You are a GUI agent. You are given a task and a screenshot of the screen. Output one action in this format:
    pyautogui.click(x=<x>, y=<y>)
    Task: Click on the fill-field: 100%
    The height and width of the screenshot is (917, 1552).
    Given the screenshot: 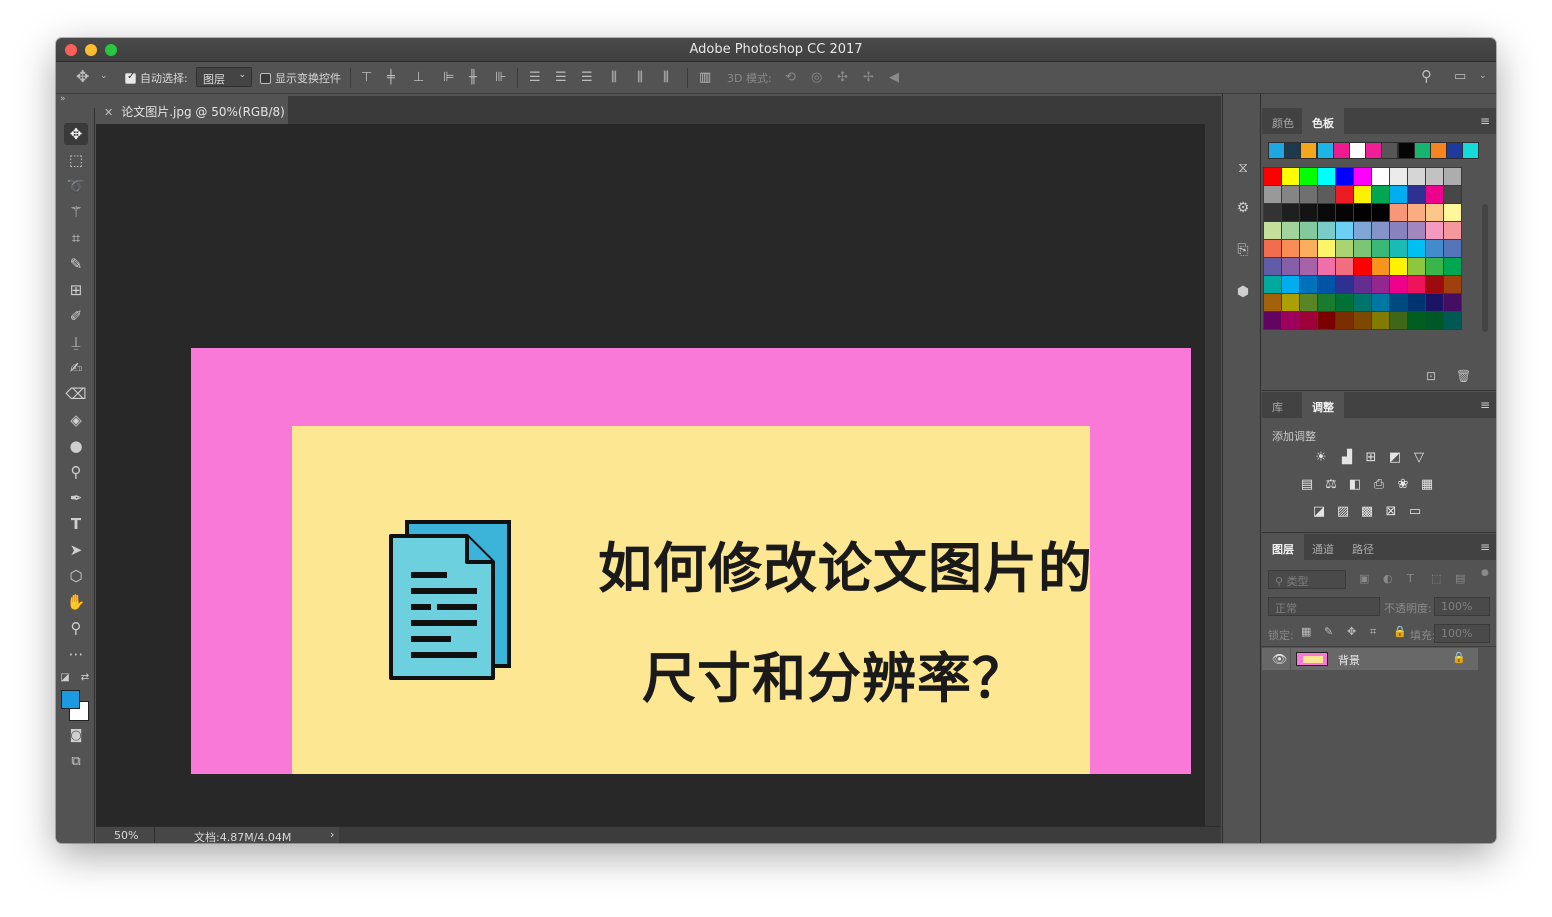 What is the action you would take?
    pyautogui.click(x=1462, y=633)
    